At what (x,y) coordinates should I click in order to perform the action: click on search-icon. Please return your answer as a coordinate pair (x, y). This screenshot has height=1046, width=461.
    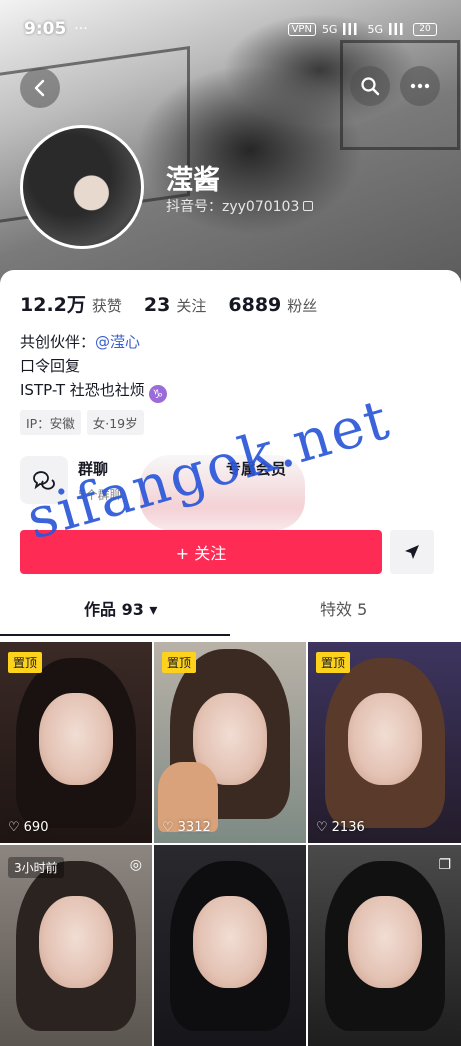
    Looking at the image, I should click on (370, 86).